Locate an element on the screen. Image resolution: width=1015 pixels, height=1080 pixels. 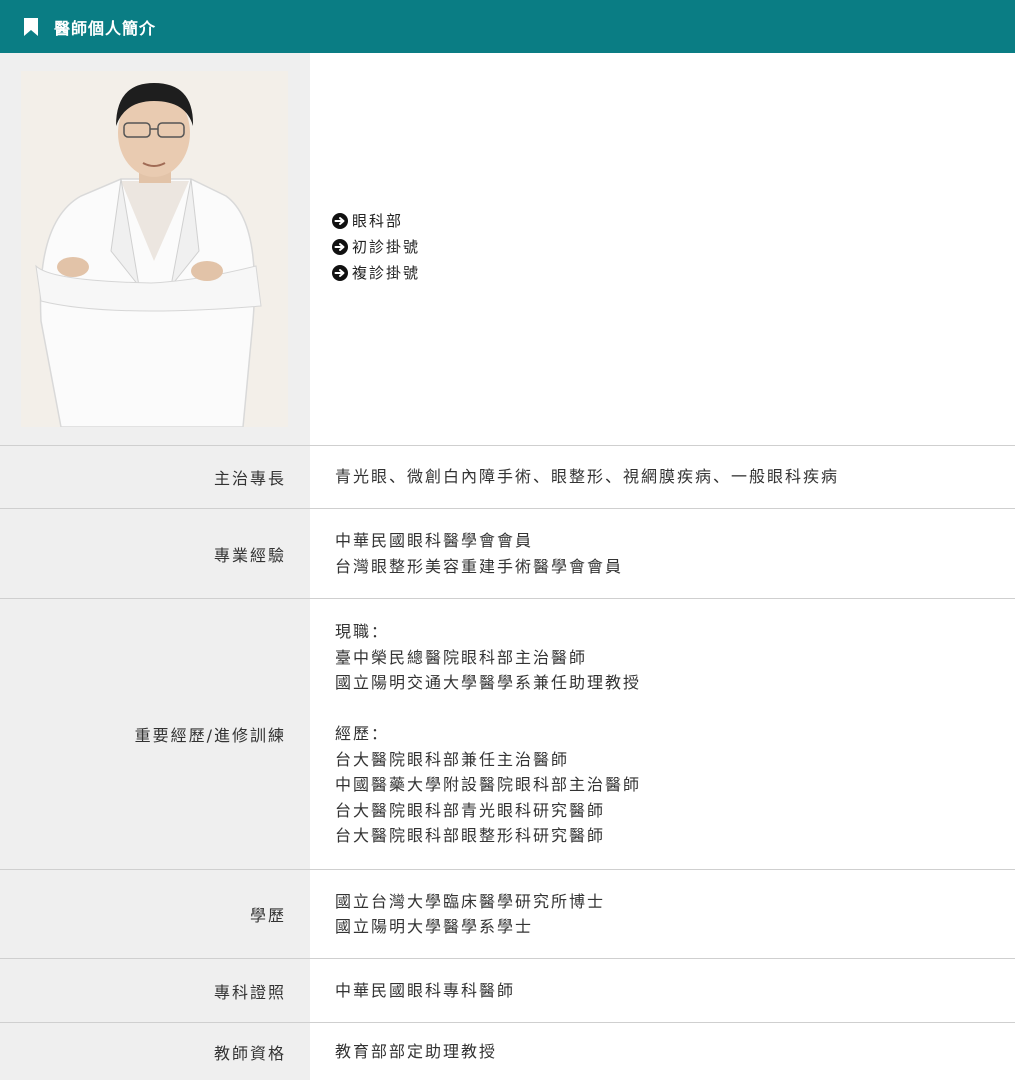
link-department: 眼科部 is located at coordinates (673, 221).